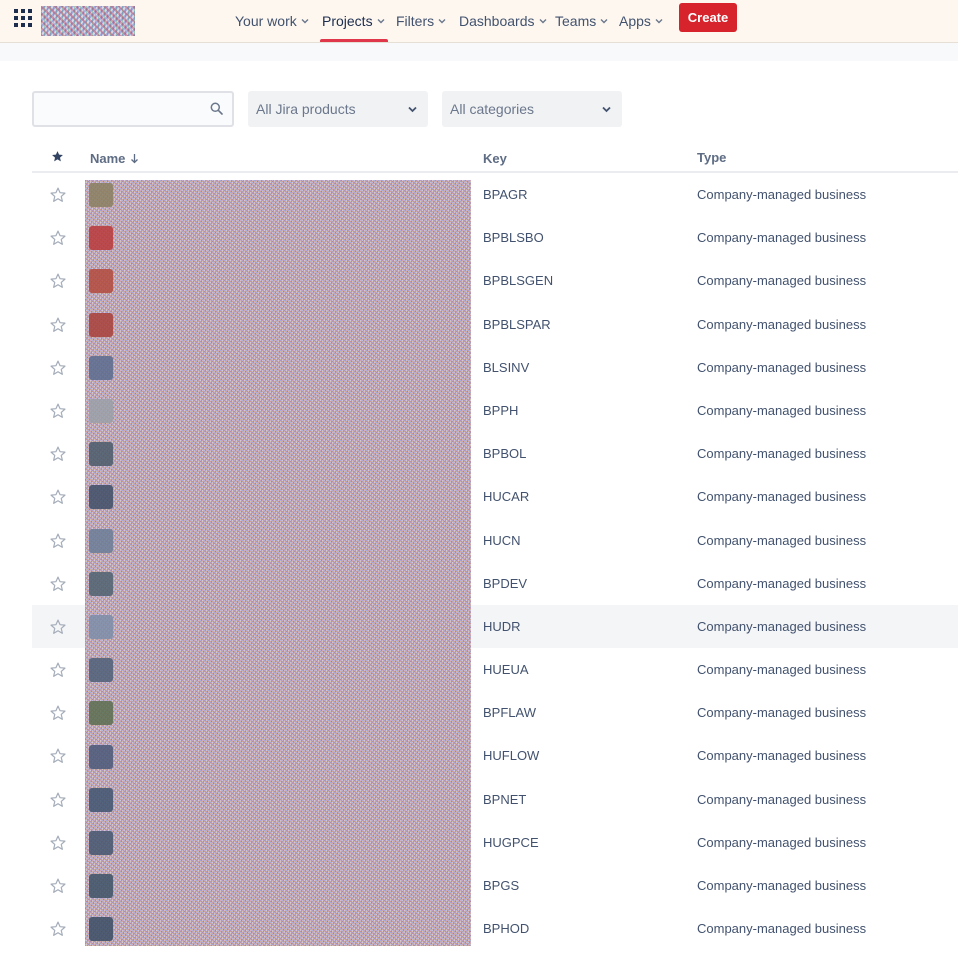 The width and height of the screenshot is (958, 956). I want to click on table-row: BPGS Company-managed business, so click(495, 885).